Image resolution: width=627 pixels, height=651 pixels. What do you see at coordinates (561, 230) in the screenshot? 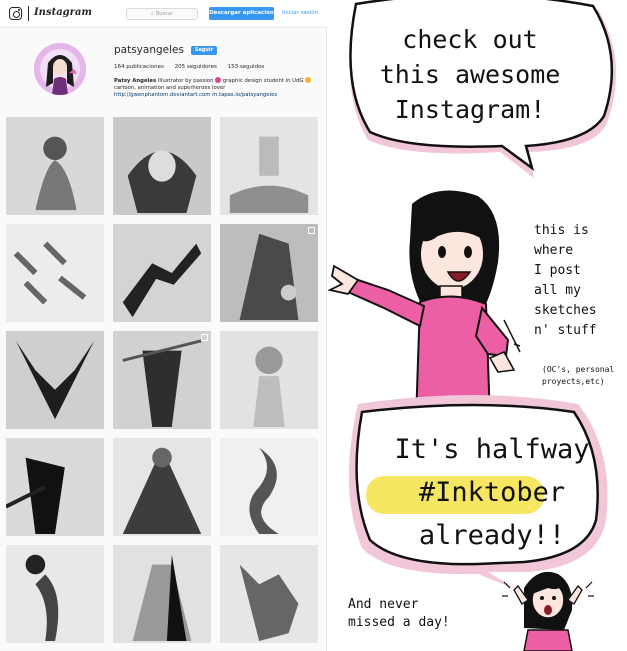
I see `side-line-1: this is` at bounding box center [561, 230].